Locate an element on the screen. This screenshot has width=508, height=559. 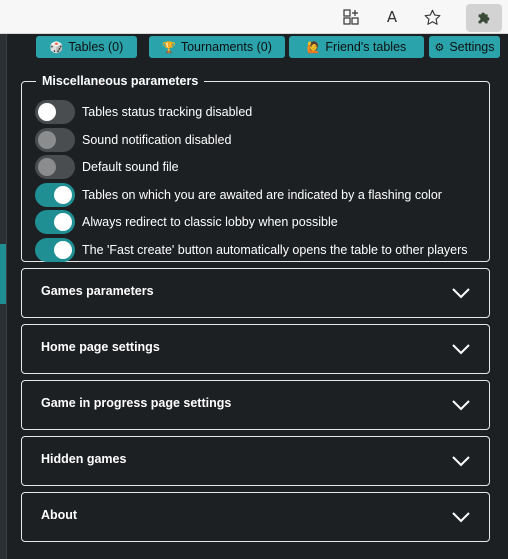
tournaments-button-label: Tournaments (0) is located at coordinates (226, 47).